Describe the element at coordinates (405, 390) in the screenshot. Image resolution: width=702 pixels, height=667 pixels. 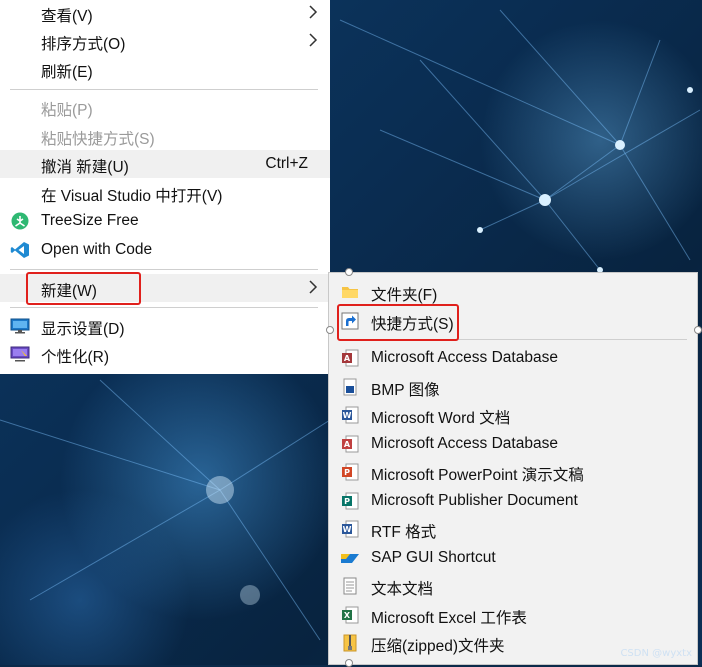
I see `submenu-item-label: BMP 图像` at that location.